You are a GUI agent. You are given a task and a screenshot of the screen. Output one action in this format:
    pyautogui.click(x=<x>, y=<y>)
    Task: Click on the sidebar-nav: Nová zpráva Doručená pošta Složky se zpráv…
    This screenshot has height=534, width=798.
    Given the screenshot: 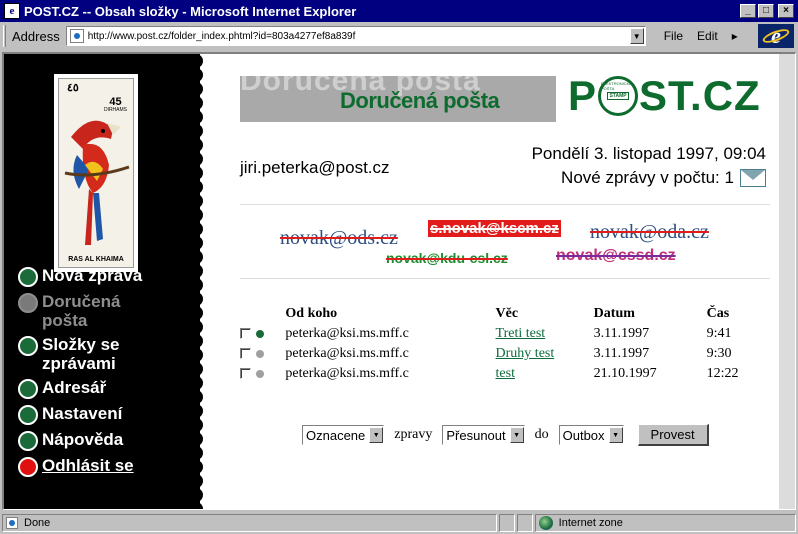 What is the action you would take?
    pyautogui.click(x=108, y=374)
    